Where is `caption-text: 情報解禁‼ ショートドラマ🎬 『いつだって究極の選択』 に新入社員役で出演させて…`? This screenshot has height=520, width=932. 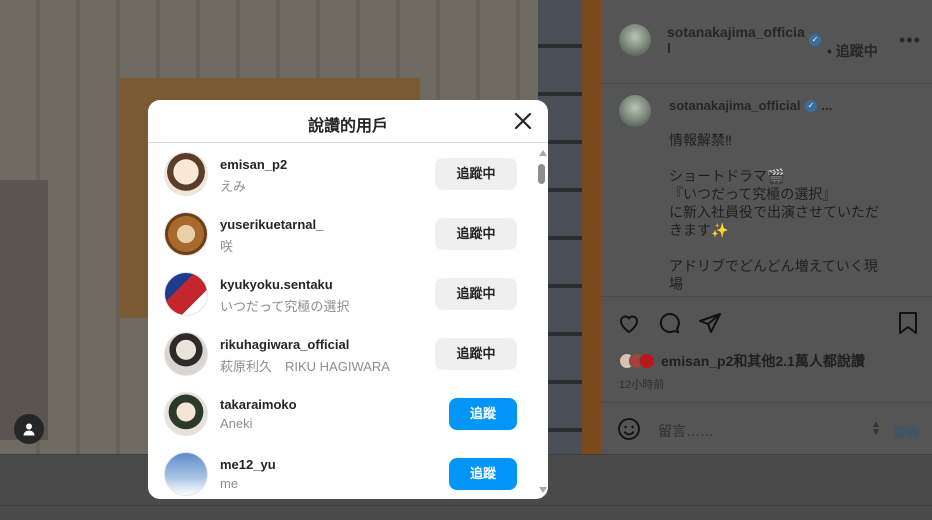 caption-text: 情報解禁‼ ショートドラマ🎬 『いつだって究極の選択』 に新入社員役で出演させて… is located at coordinates (774, 212).